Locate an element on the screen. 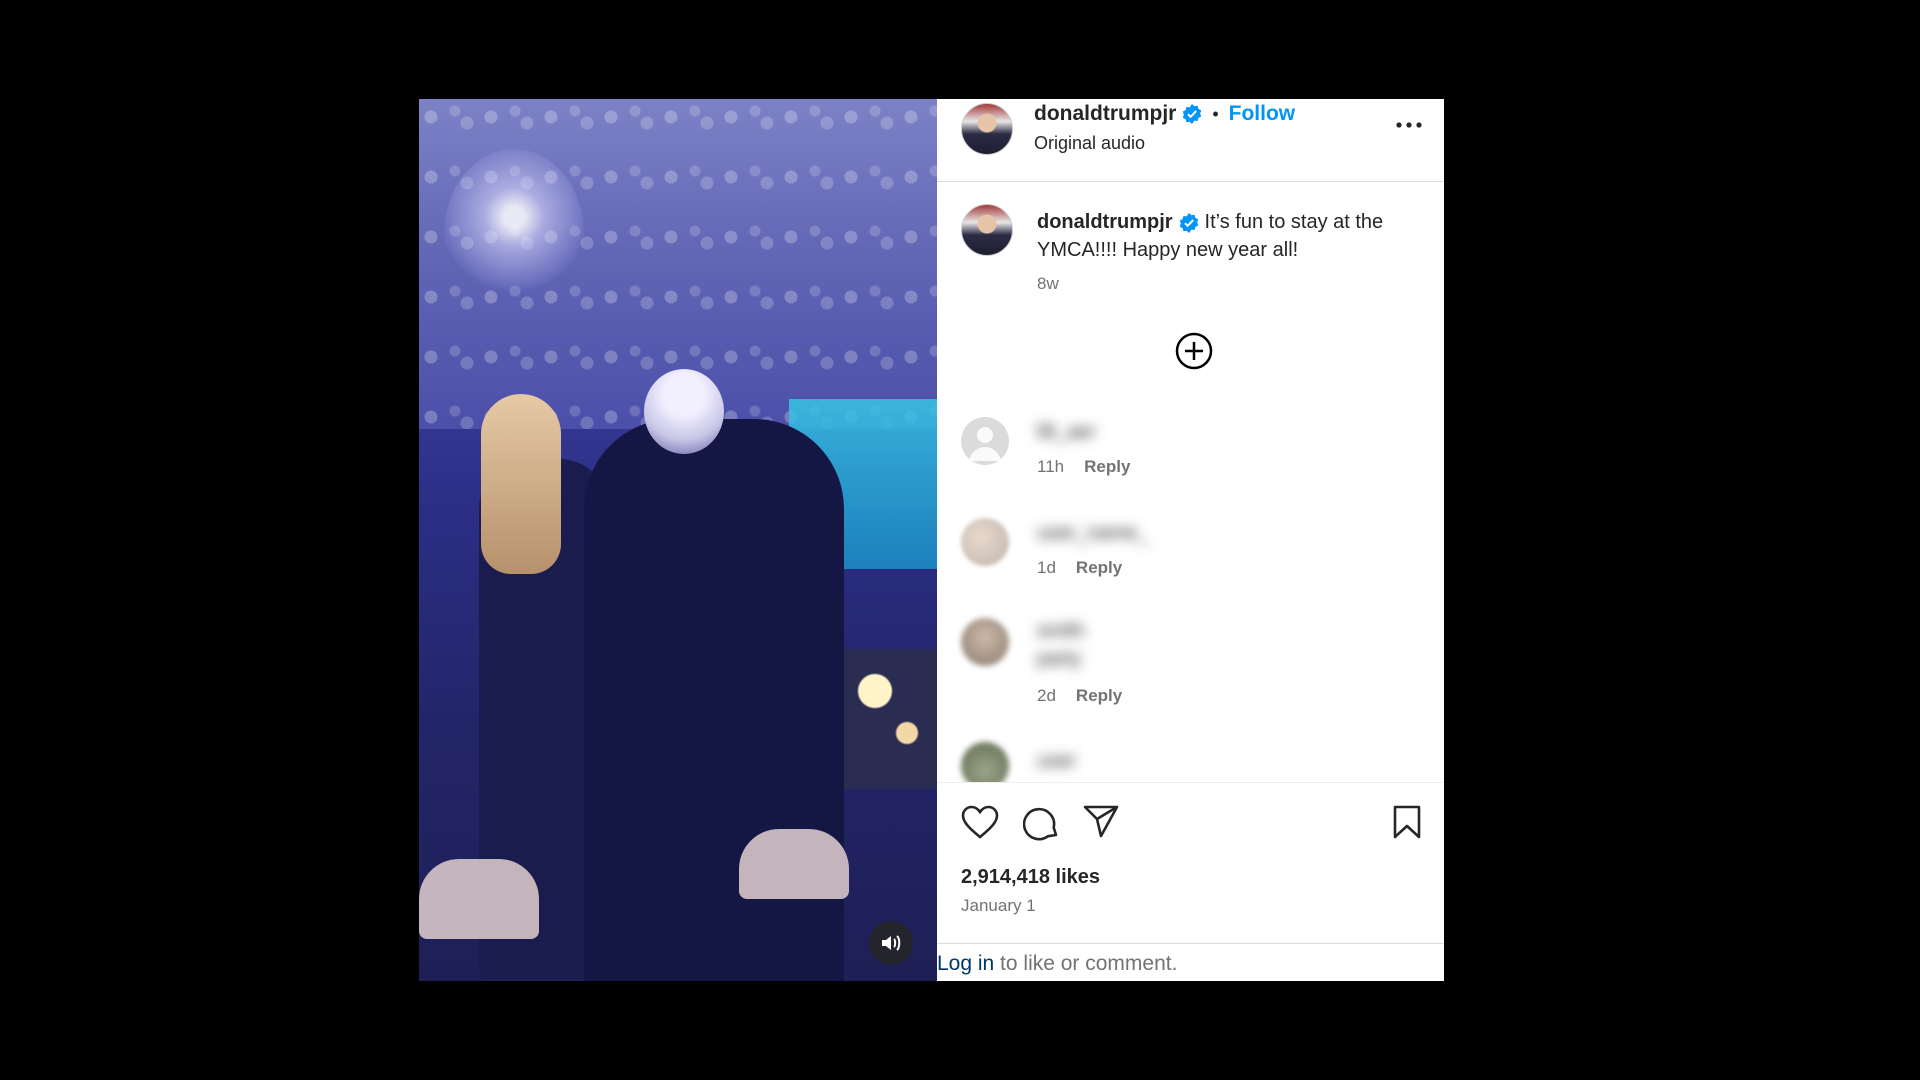  more-options-icon is located at coordinates (1409, 125).